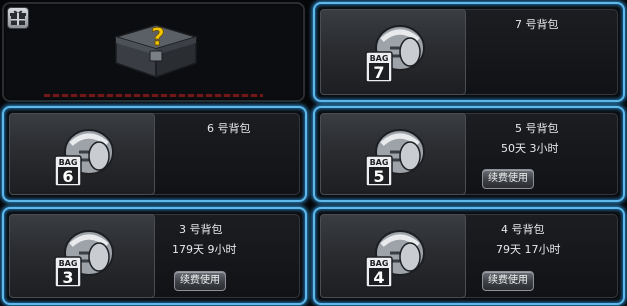  What do you see at coordinates (229, 128) in the screenshot?
I see `bag-name: 6 号背包` at bounding box center [229, 128].